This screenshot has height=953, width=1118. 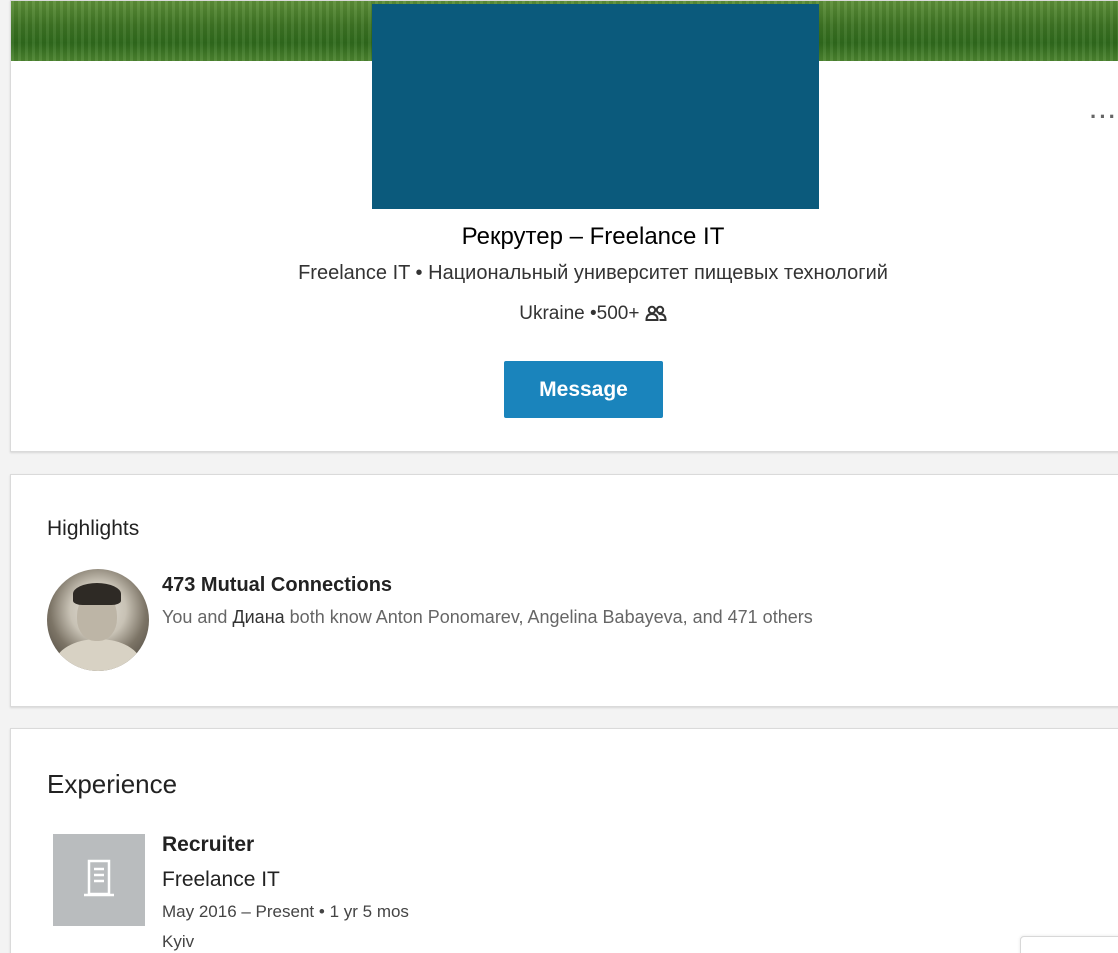 What do you see at coordinates (595, 106) in the screenshot?
I see `redacted-area` at bounding box center [595, 106].